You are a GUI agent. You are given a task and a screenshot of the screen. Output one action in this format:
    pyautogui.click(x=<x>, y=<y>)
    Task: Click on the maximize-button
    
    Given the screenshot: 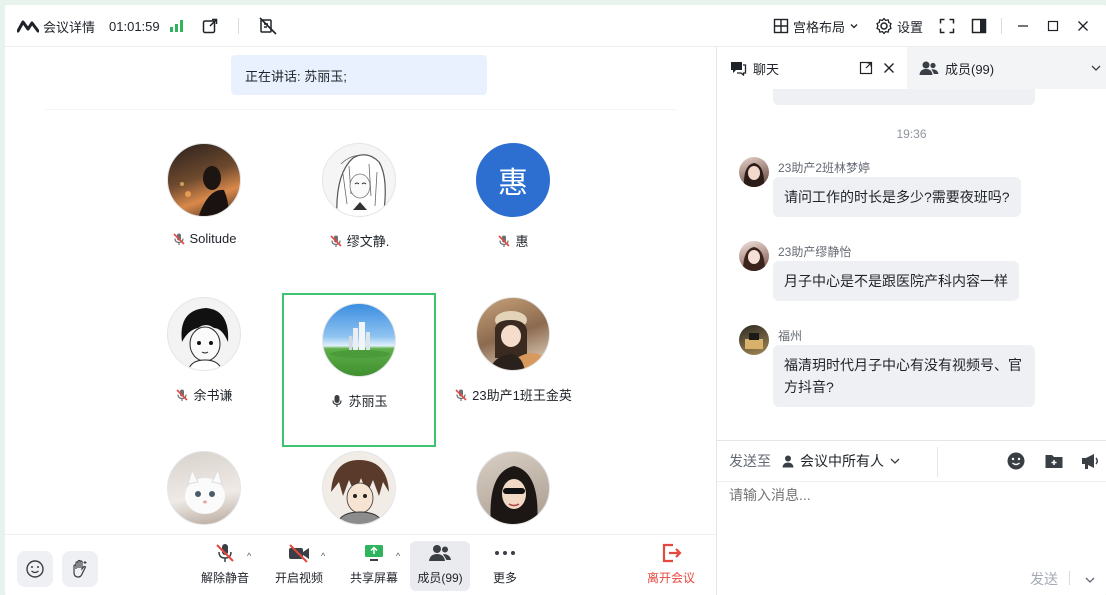 What is the action you would take?
    pyautogui.click(x=1053, y=26)
    